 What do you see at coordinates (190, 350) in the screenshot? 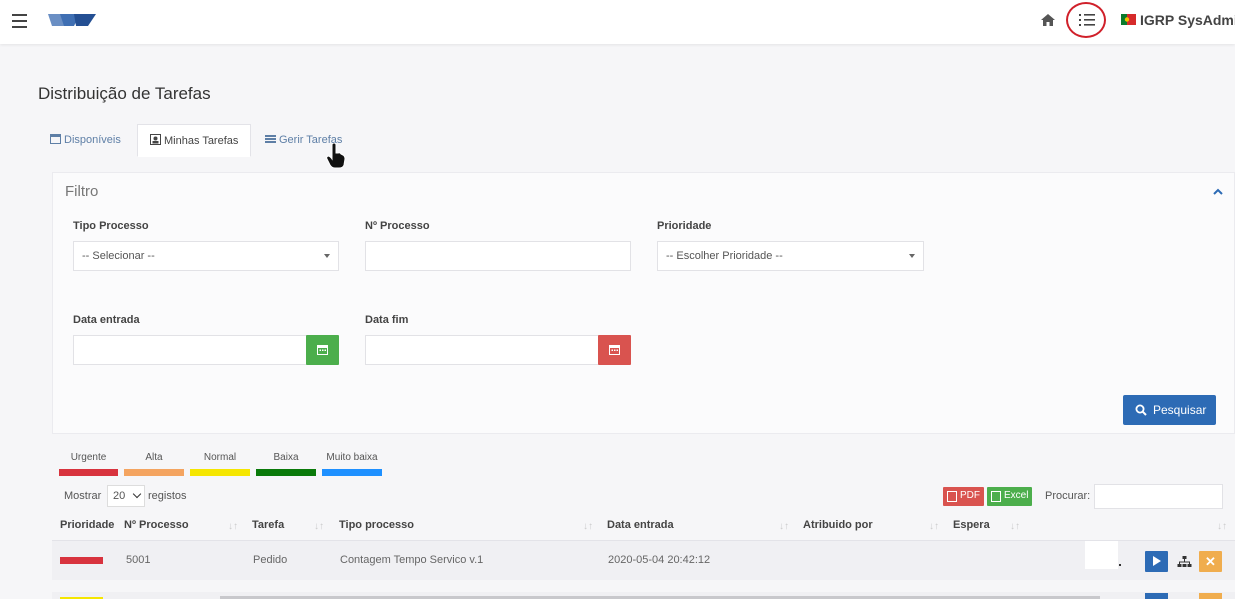
I see `data-entrada-input` at bounding box center [190, 350].